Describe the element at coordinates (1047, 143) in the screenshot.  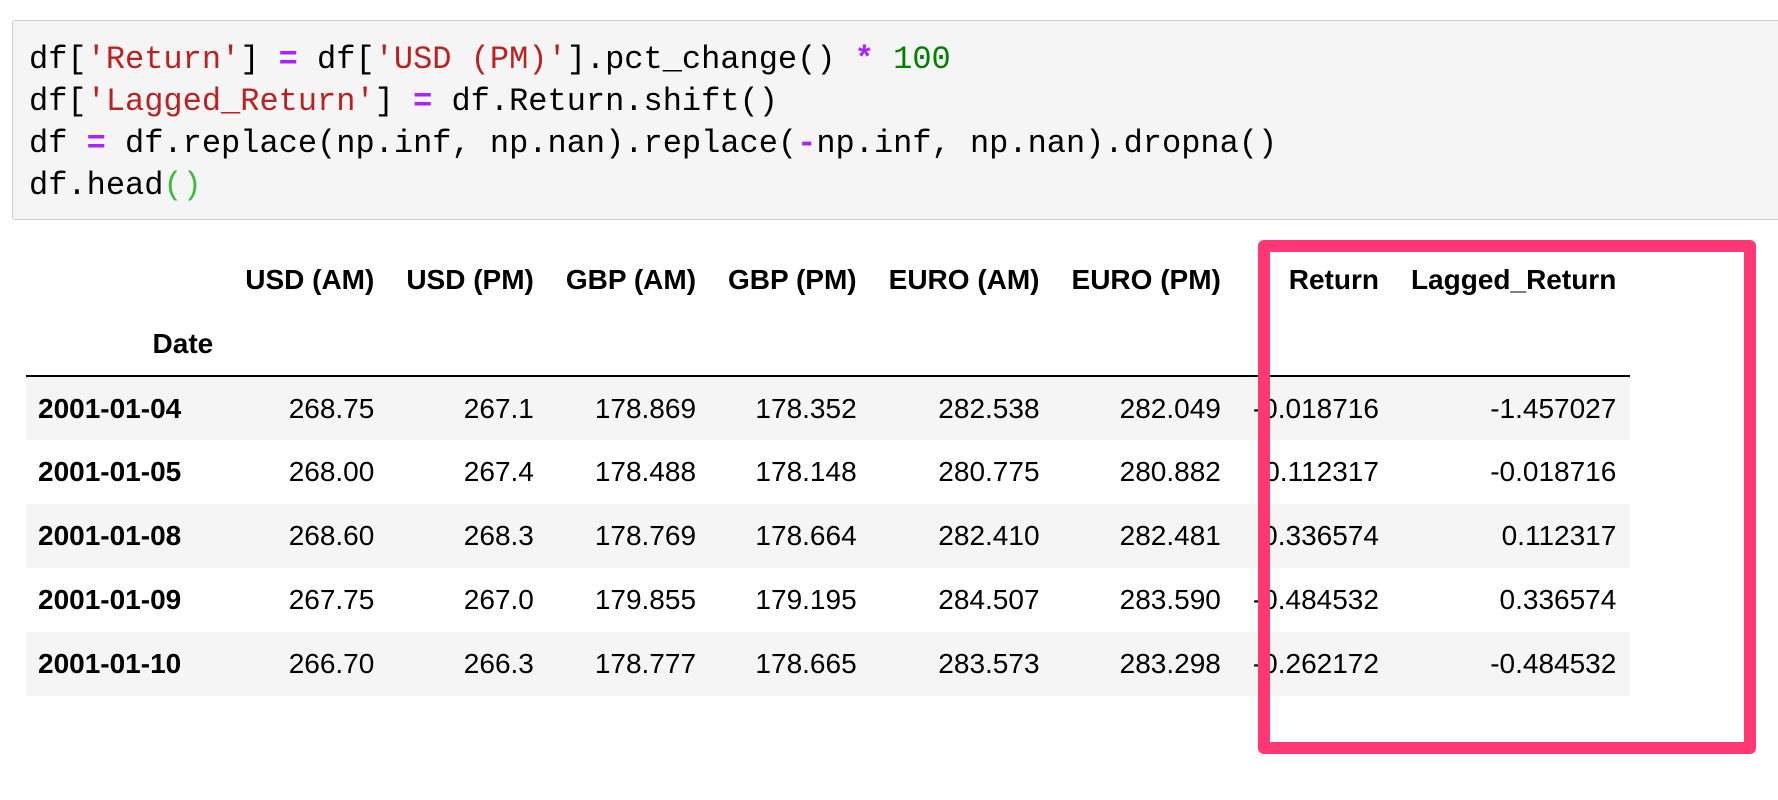
I see `code-token: np.inf, np.nan).dropna()` at that location.